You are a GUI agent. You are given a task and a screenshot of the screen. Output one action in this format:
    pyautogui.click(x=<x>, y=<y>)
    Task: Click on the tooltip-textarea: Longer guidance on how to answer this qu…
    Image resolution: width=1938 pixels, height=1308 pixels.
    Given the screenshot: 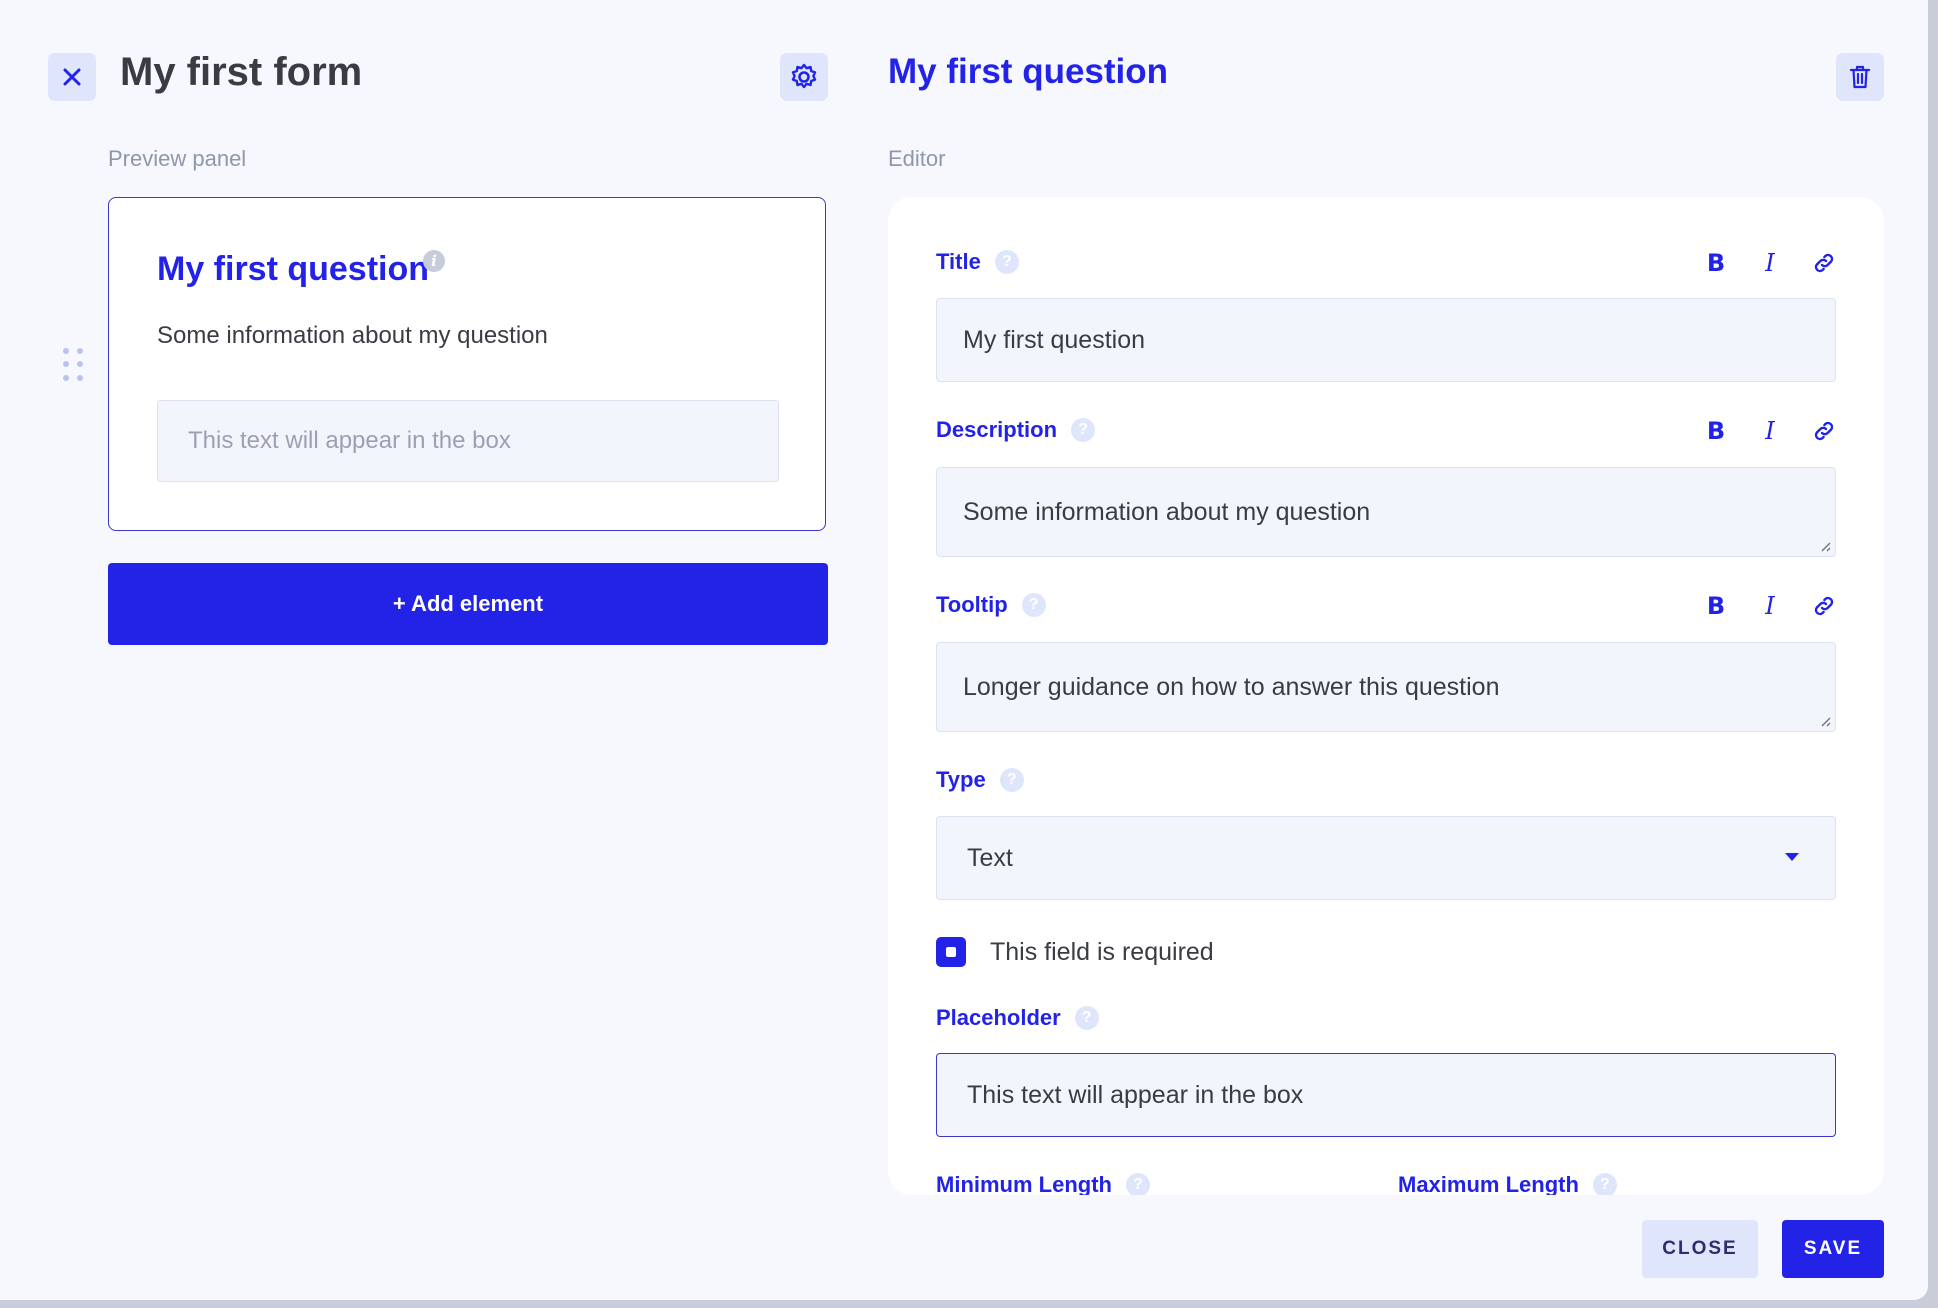 What is the action you would take?
    pyautogui.click(x=1386, y=687)
    